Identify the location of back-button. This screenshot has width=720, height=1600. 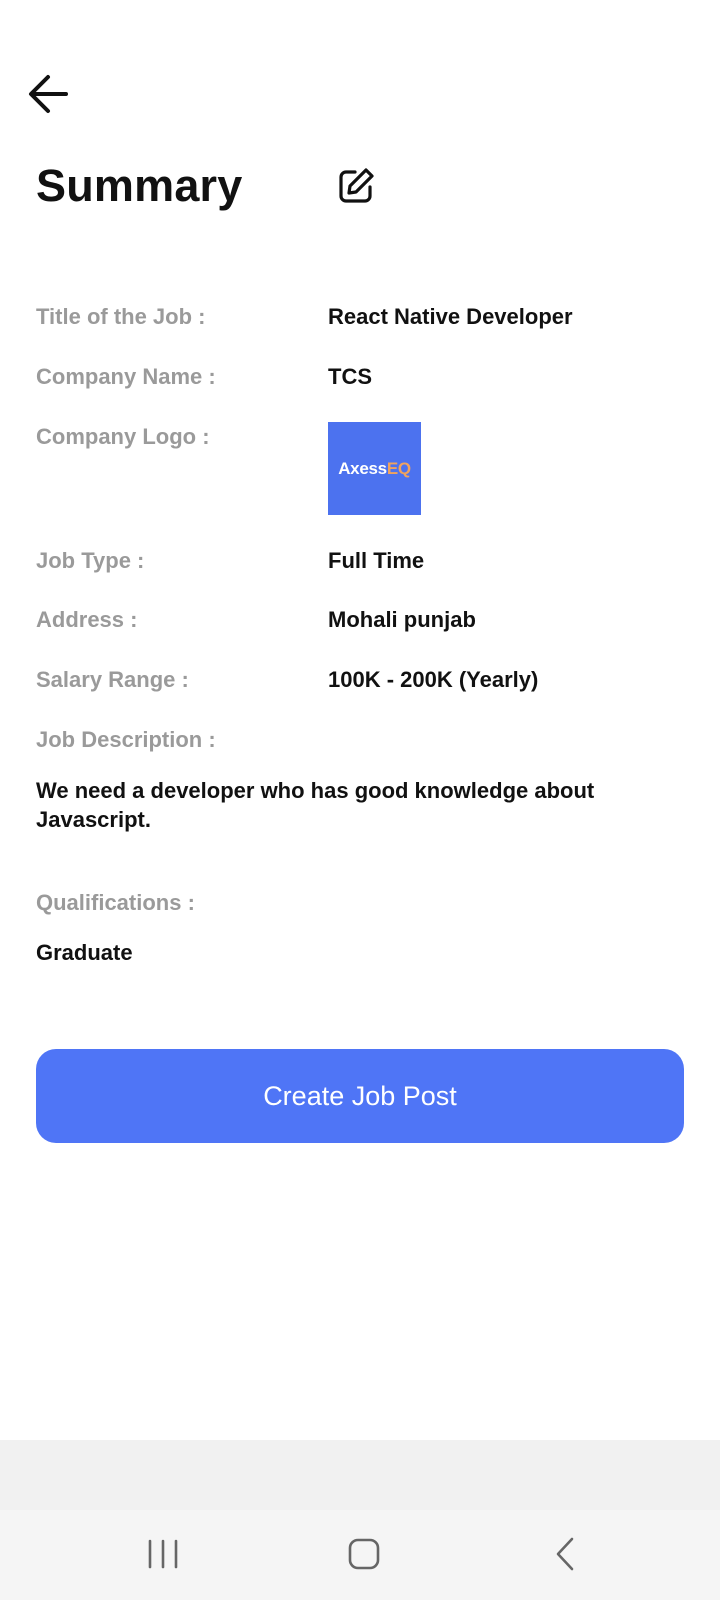
(48, 94).